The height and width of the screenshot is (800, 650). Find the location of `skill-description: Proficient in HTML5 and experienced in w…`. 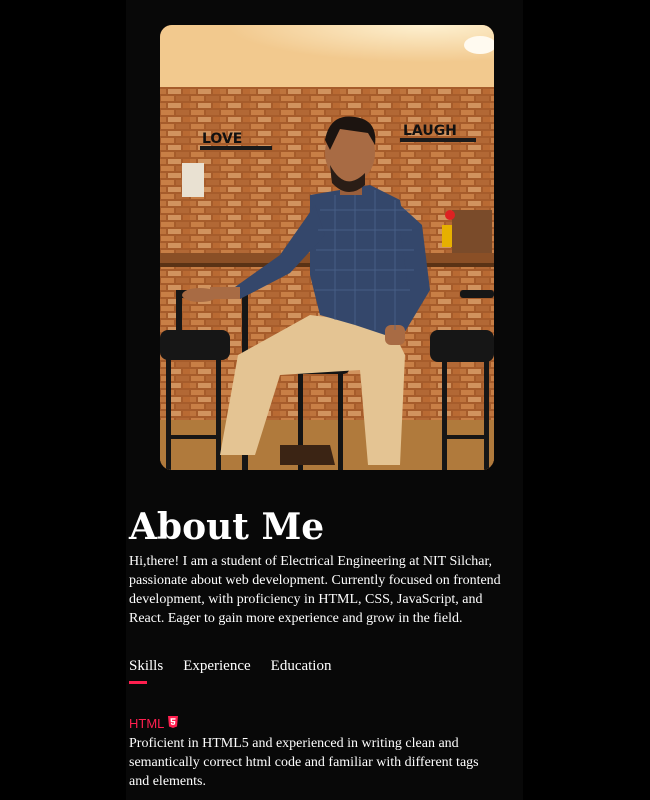

skill-description: Proficient in HTML5 and experienced in w… is located at coordinates (304, 762).